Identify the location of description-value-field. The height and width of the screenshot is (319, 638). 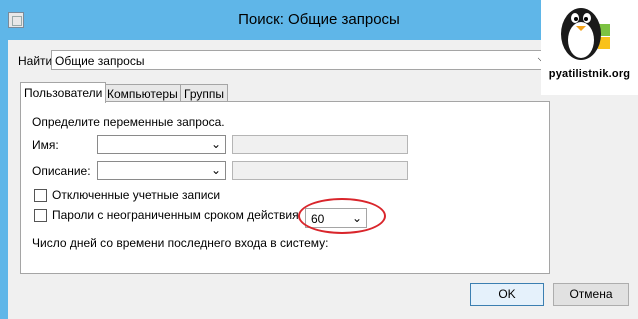
(320, 170).